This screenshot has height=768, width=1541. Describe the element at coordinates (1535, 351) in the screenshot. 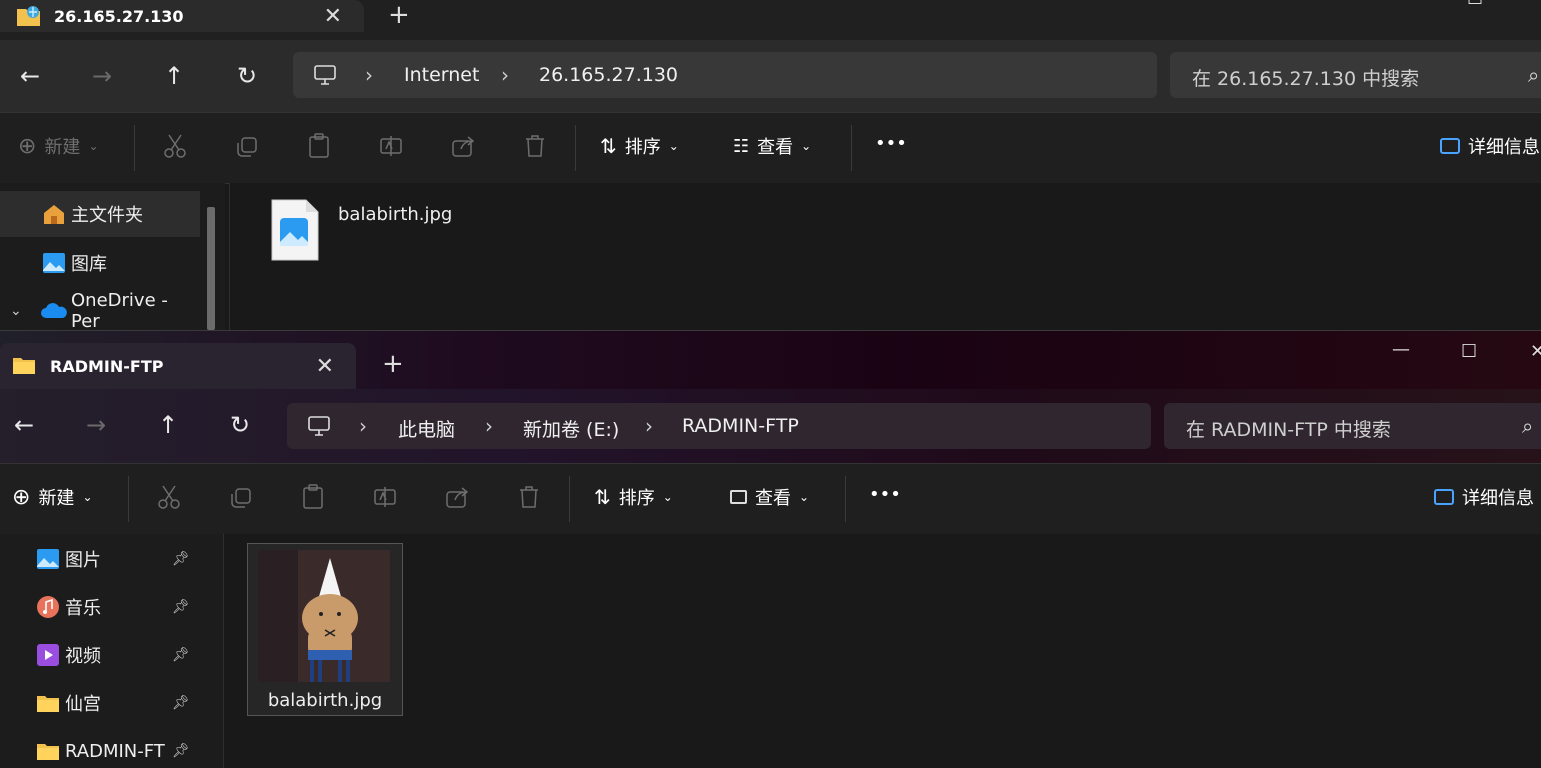

I see `close-window-icon: ✕` at that location.